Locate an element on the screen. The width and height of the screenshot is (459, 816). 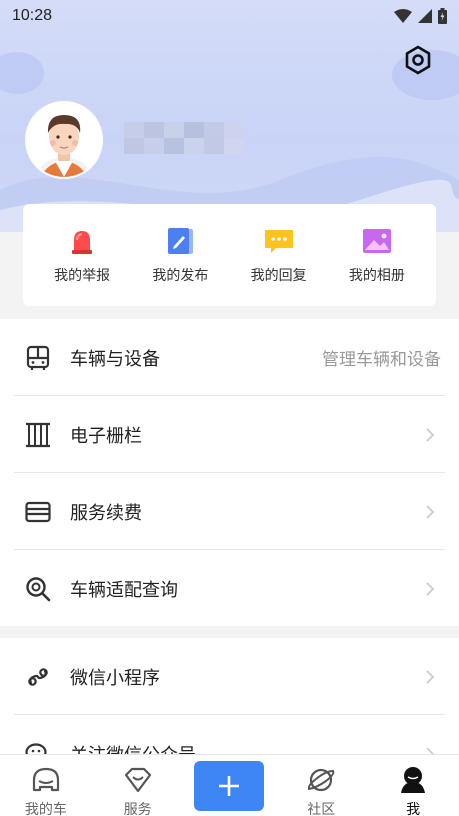
alarm-light-icon is located at coordinates (82, 241).